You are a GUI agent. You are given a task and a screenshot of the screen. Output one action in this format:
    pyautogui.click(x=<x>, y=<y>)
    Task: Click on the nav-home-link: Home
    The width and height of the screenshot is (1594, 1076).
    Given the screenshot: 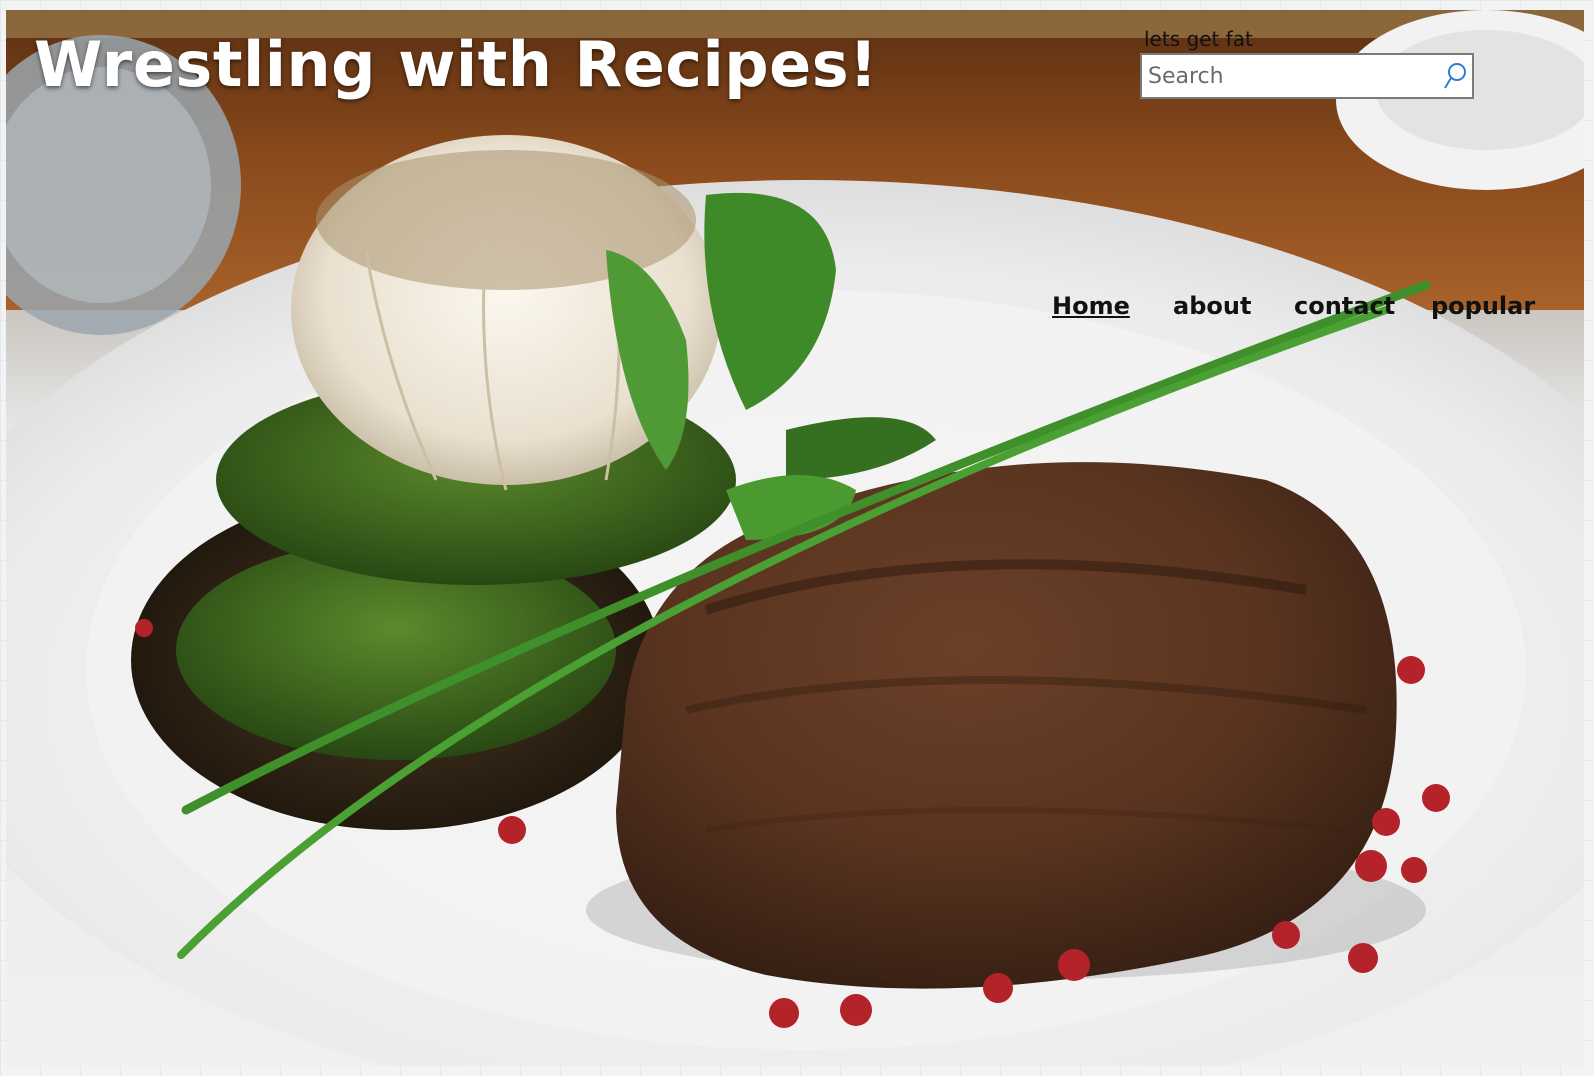 What is the action you would take?
    pyautogui.click(x=1112, y=306)
    